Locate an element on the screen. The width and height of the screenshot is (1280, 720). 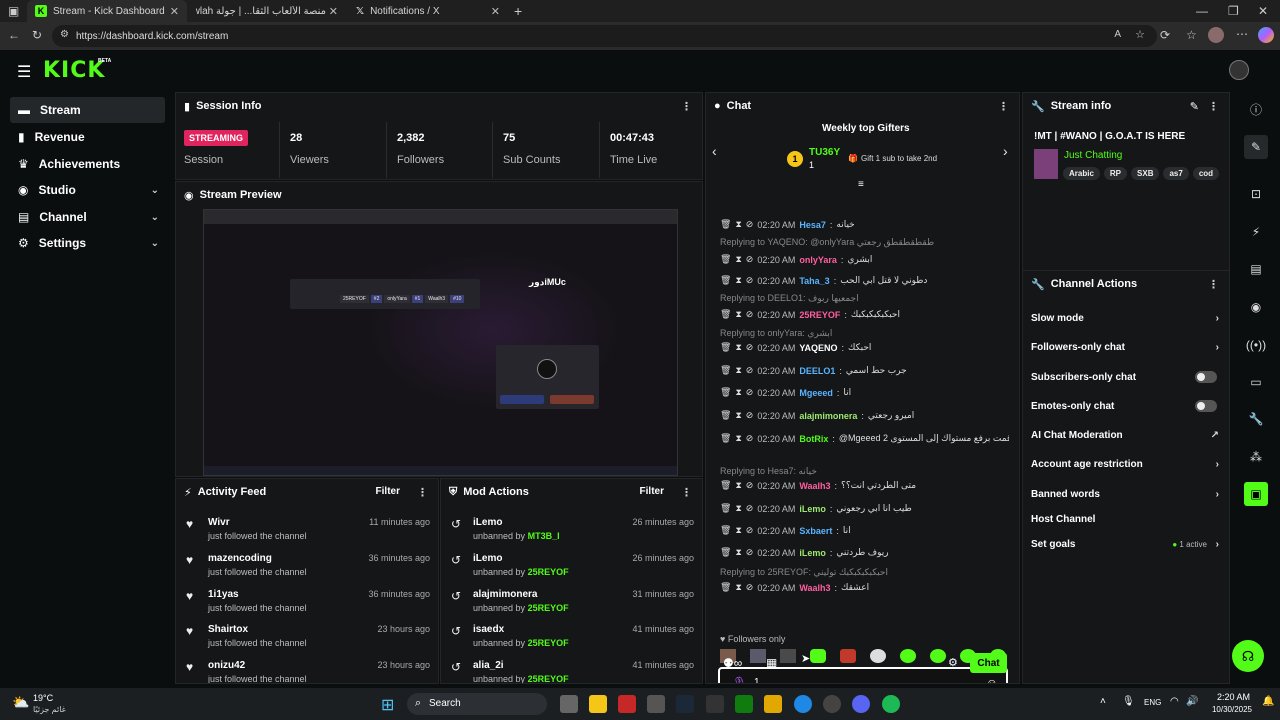
subscribers-only-toggle is located at coordinates (1206, 377).